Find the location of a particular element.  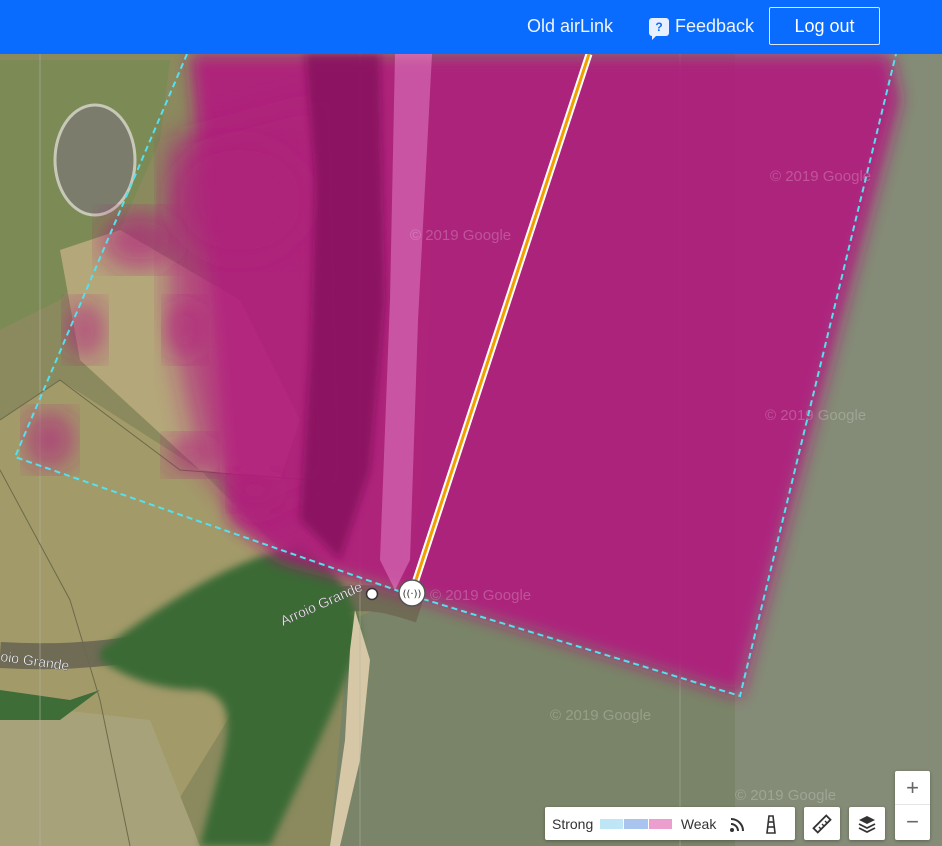

feedback-icon: ? is located at coordinates (659, 28).